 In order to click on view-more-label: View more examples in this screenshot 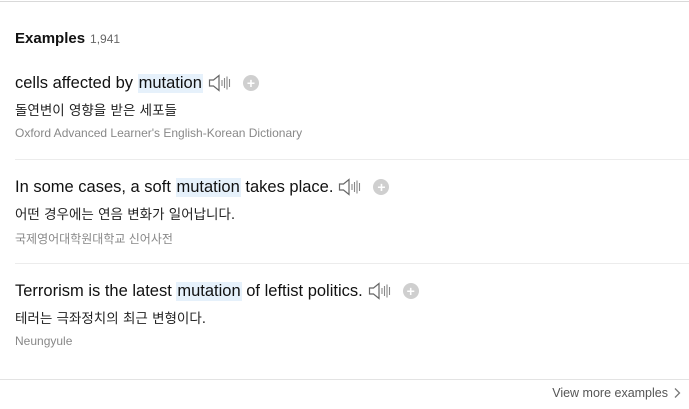, I will do `click(610, 393)`.